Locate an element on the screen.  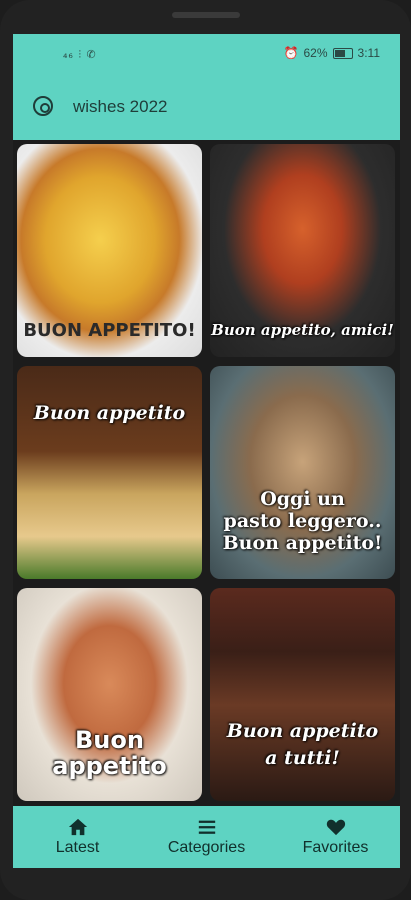
tile-caption-line: appetito is located at coordinates (109, 766).